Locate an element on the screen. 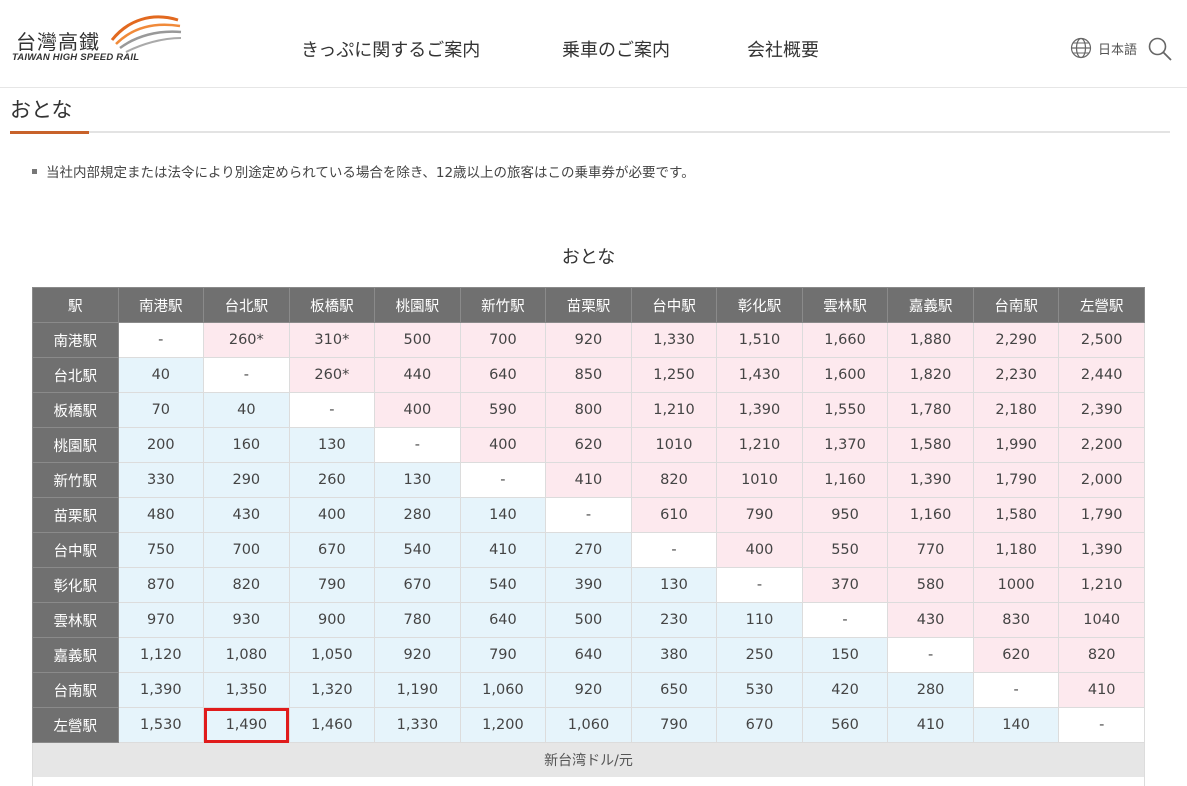 This screenshot has height=786, width=1187. fare-cell: 580 is located at coordinates (930, 585).